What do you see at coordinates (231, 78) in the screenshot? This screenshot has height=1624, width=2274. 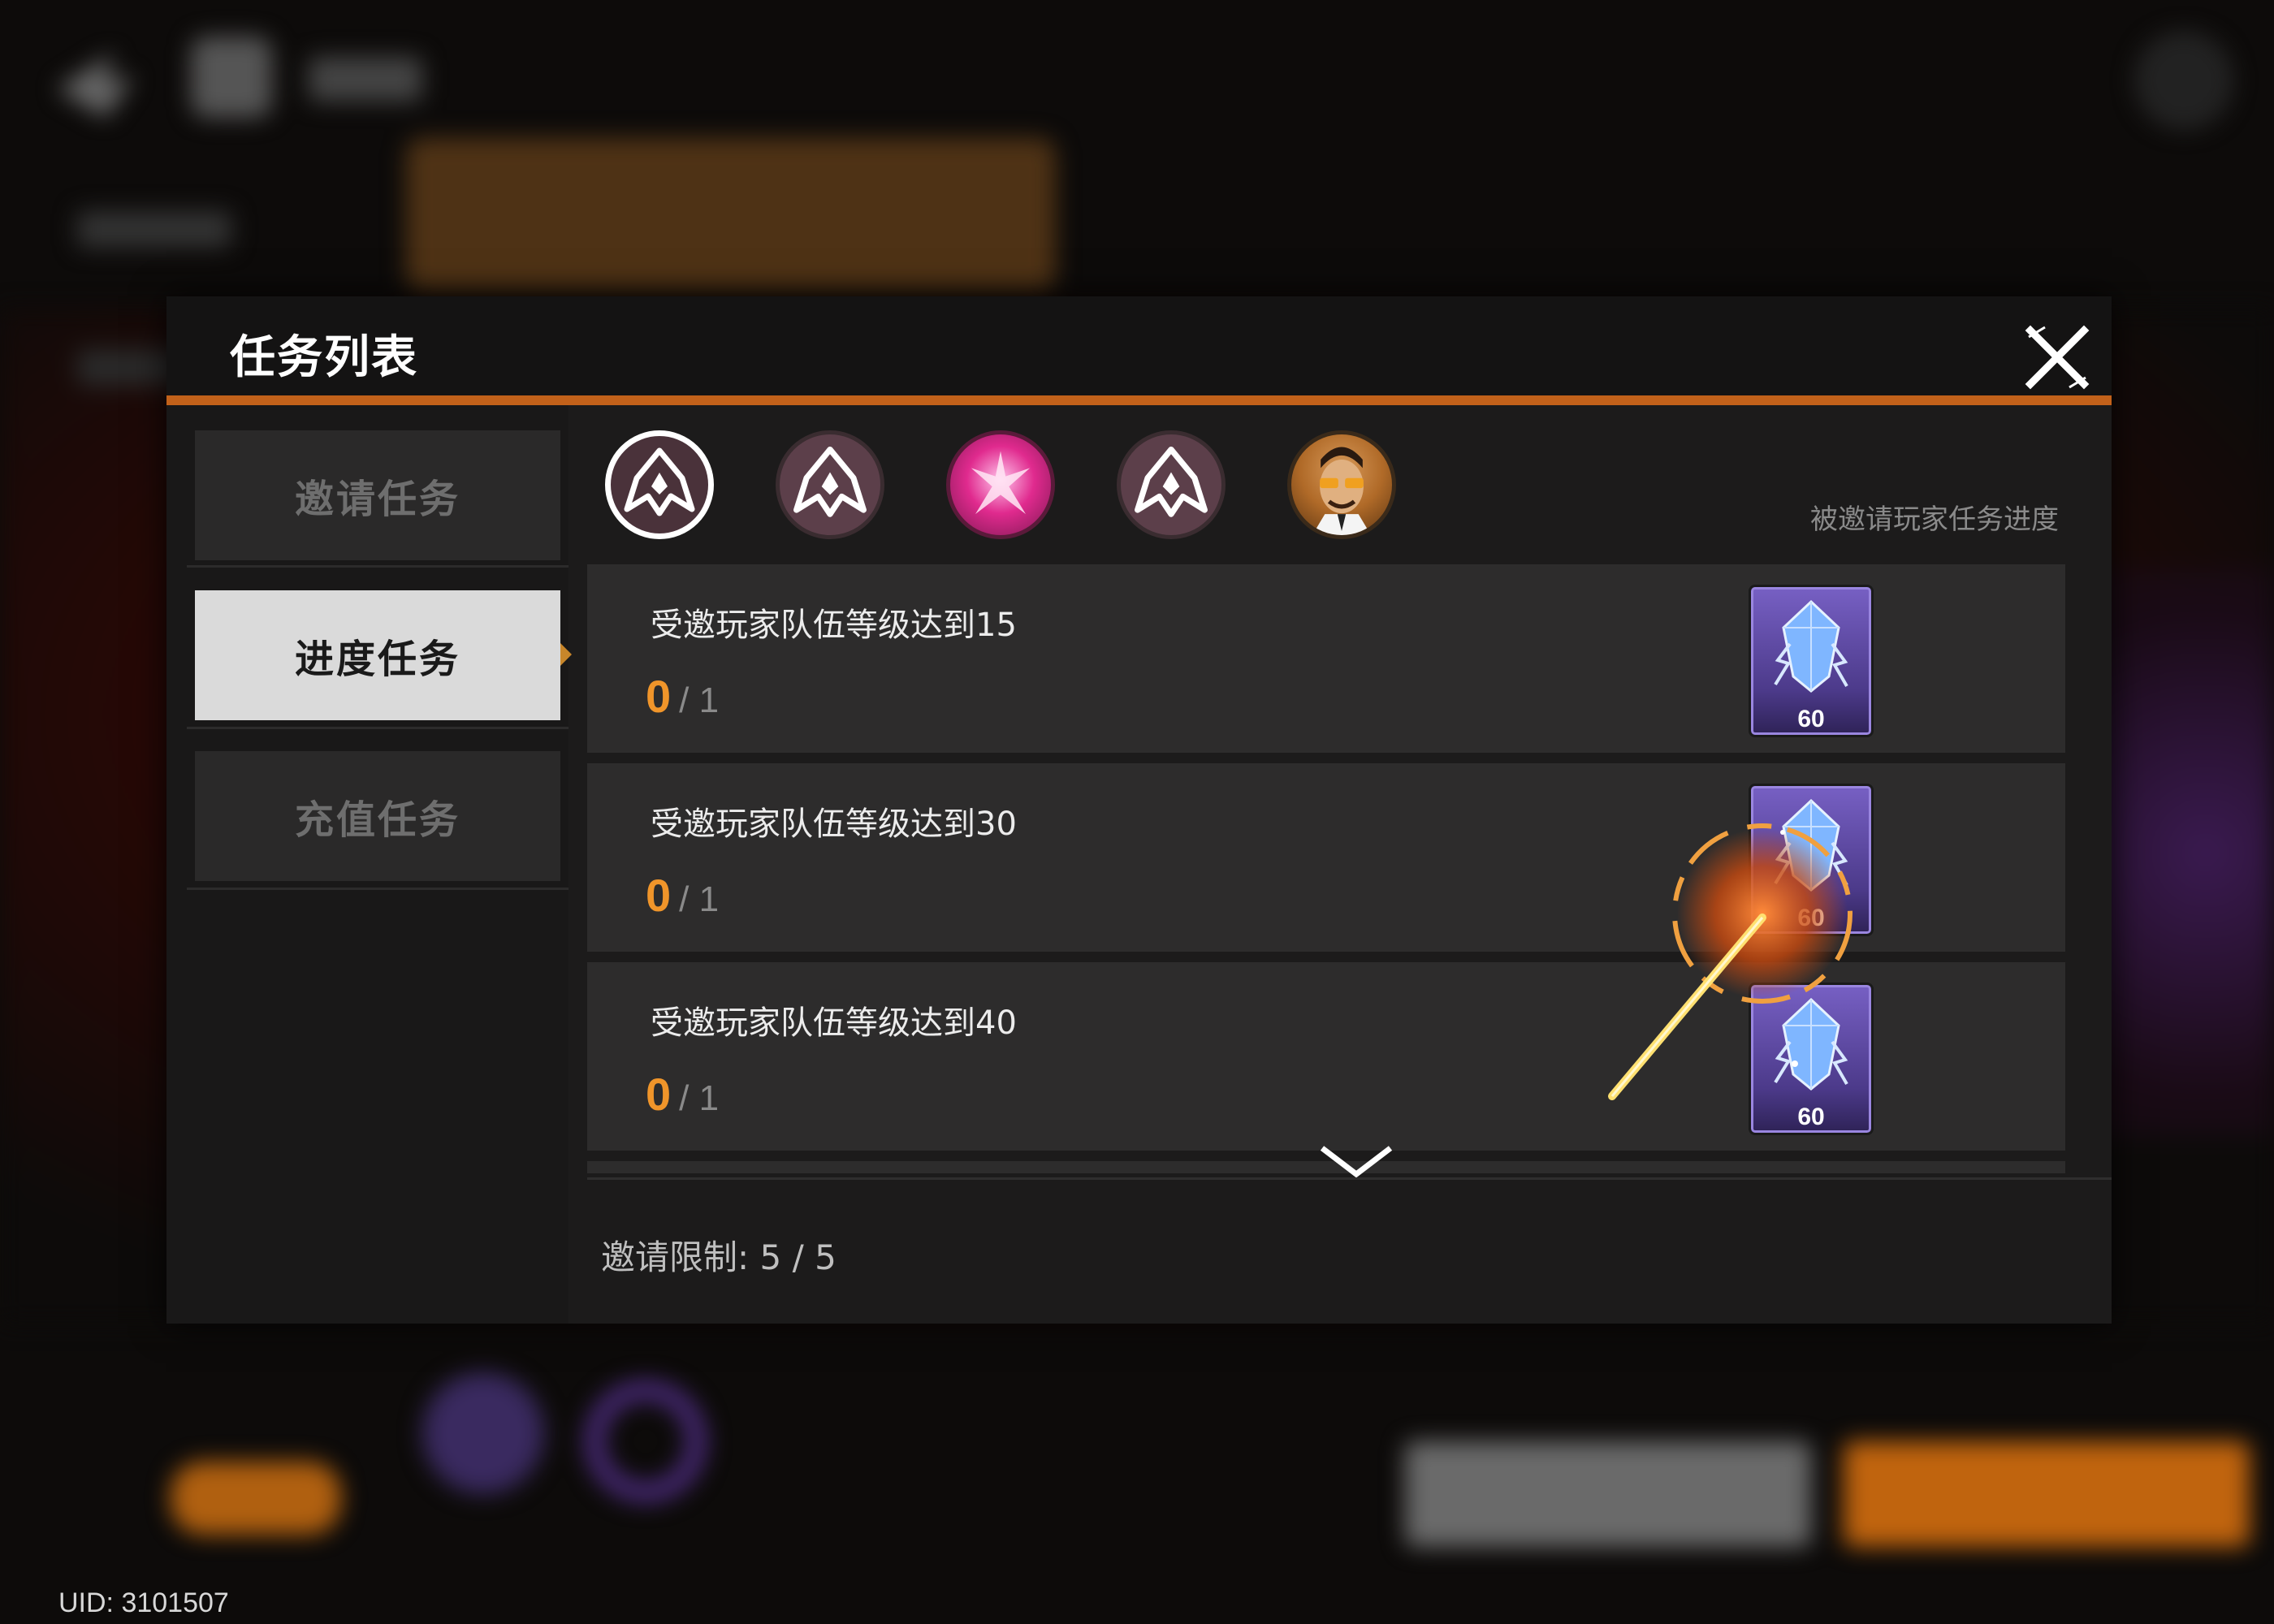 I see `home-icon` at bounding box center [231, 78].